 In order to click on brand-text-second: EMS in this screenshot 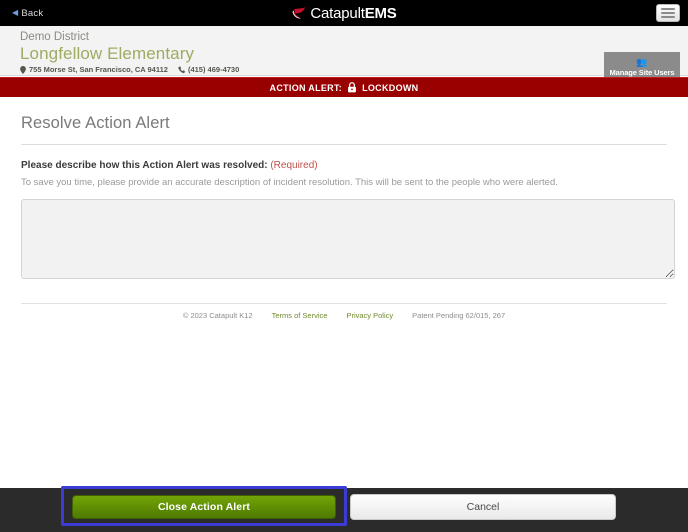, I will do `click(380, 13)`.